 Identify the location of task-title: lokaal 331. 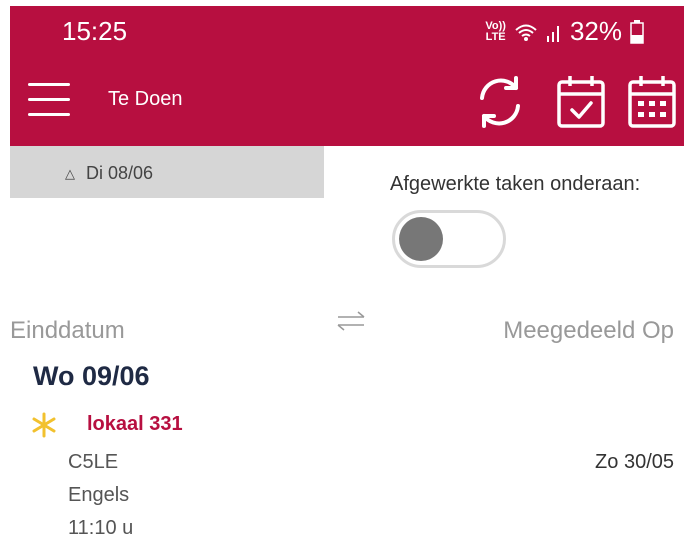
(135, 424).